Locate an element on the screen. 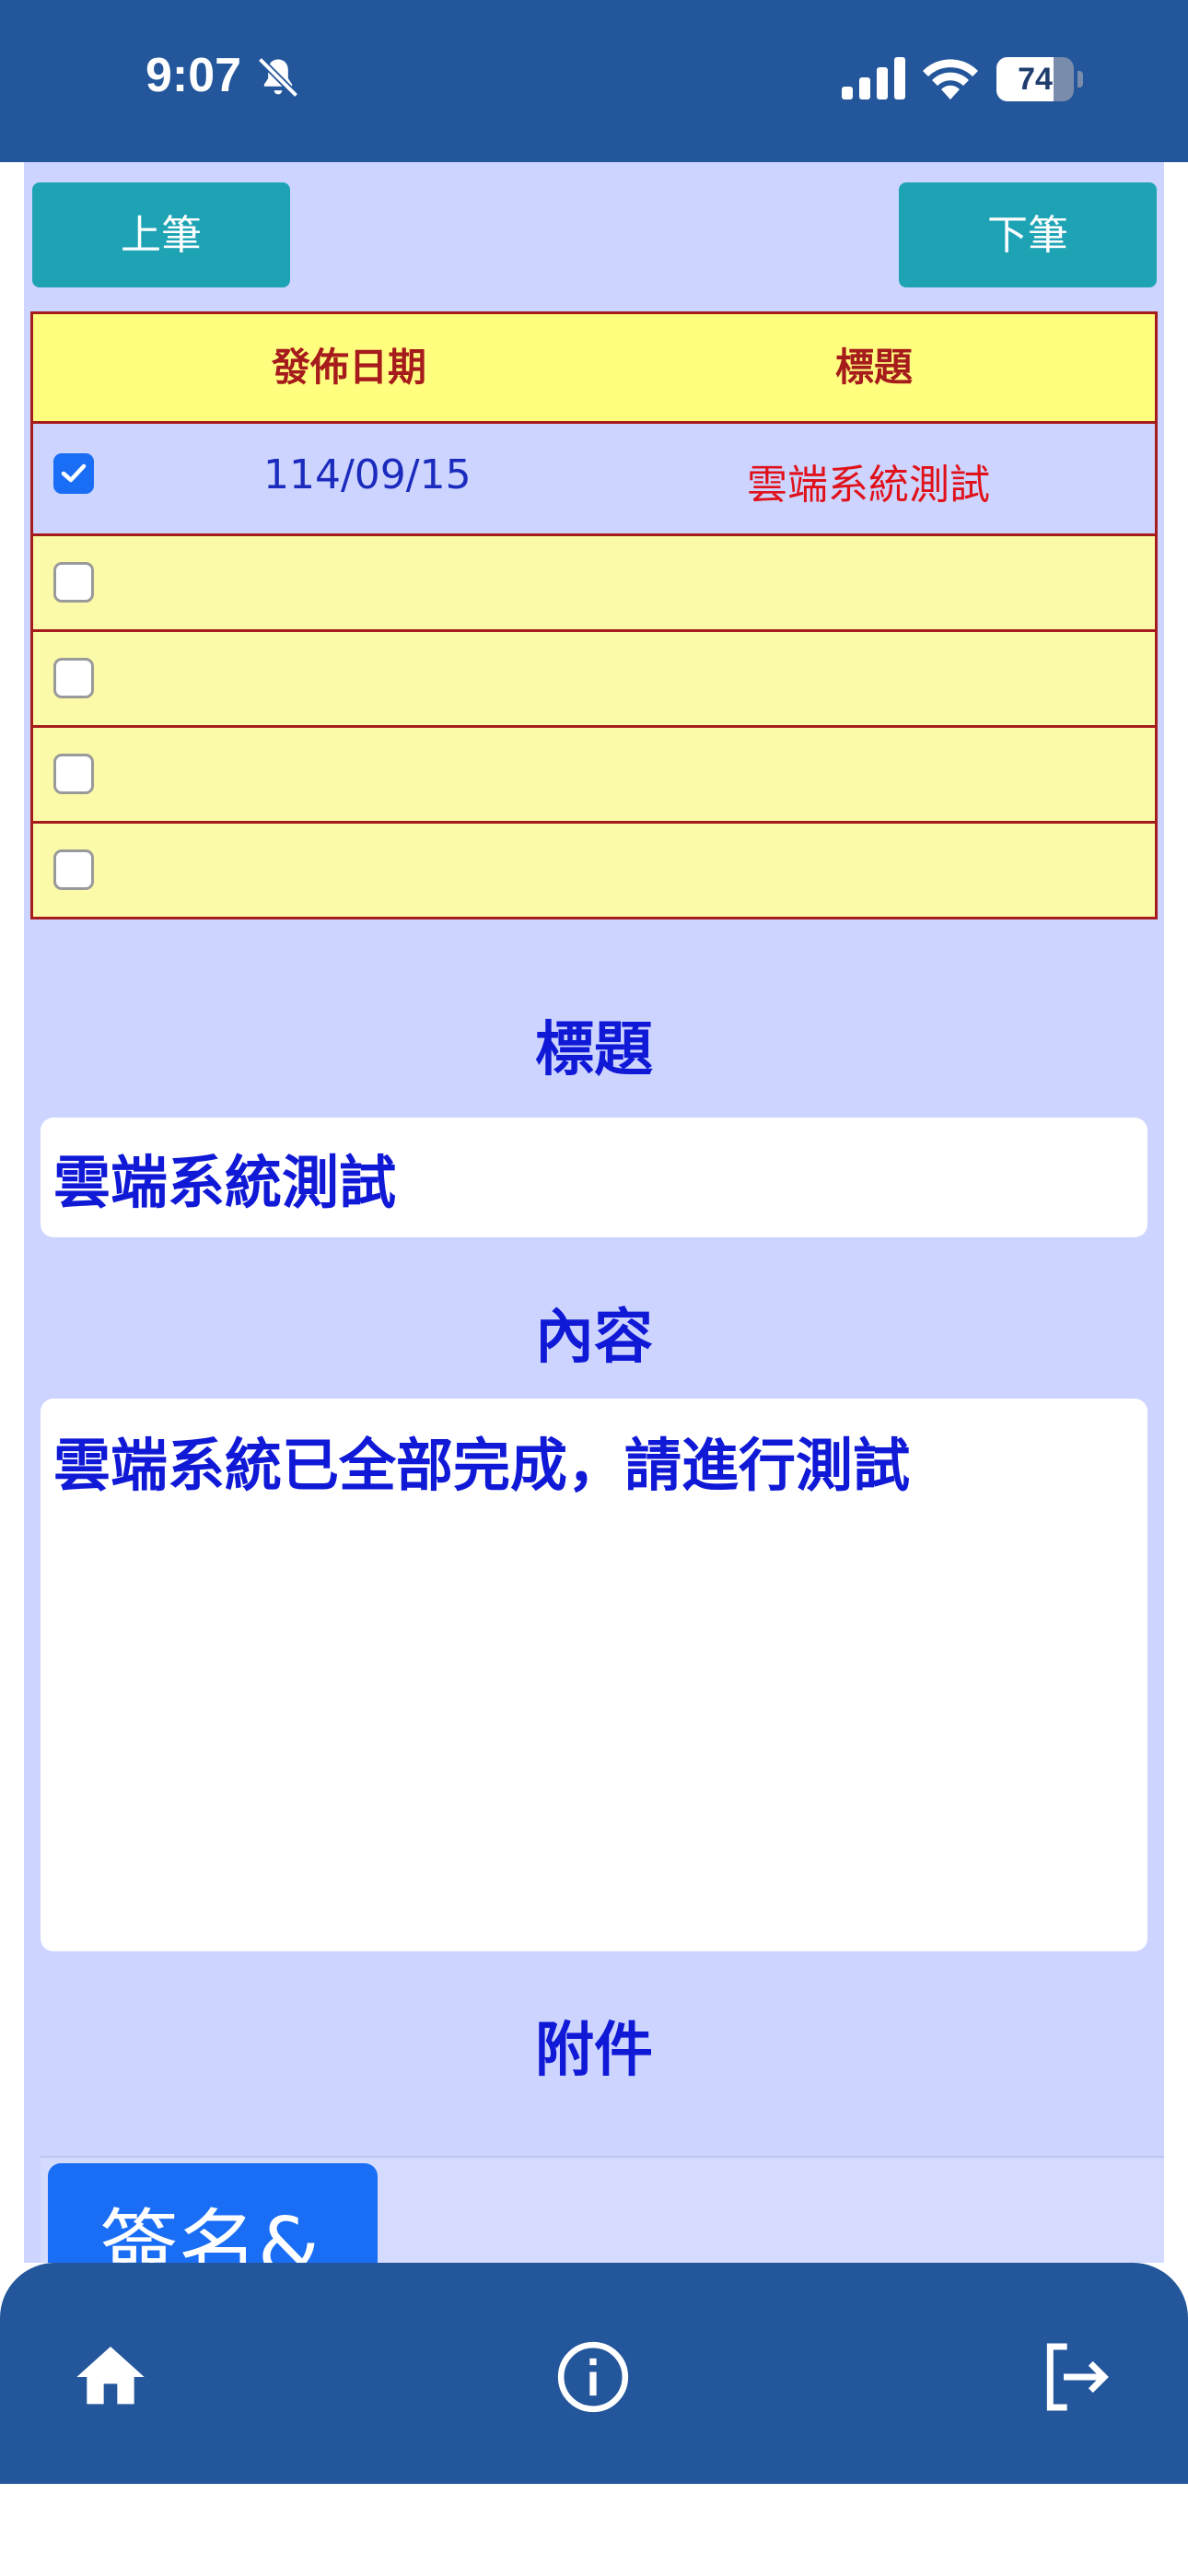  bottom-nav-bar is located at coordinates (594, 2373).